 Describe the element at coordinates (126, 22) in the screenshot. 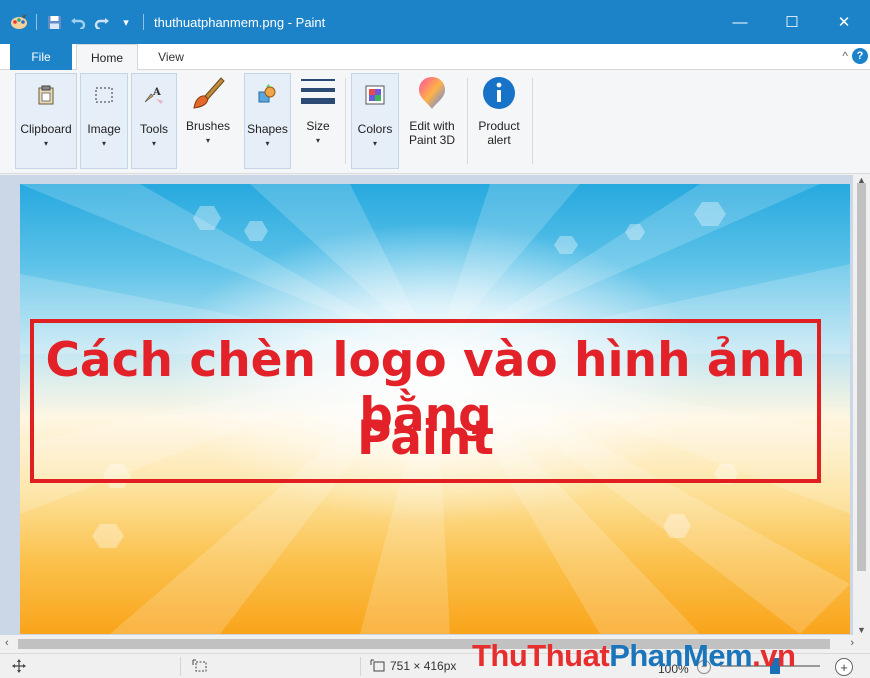

I see `customize-qat-icon: ▾` at that location.